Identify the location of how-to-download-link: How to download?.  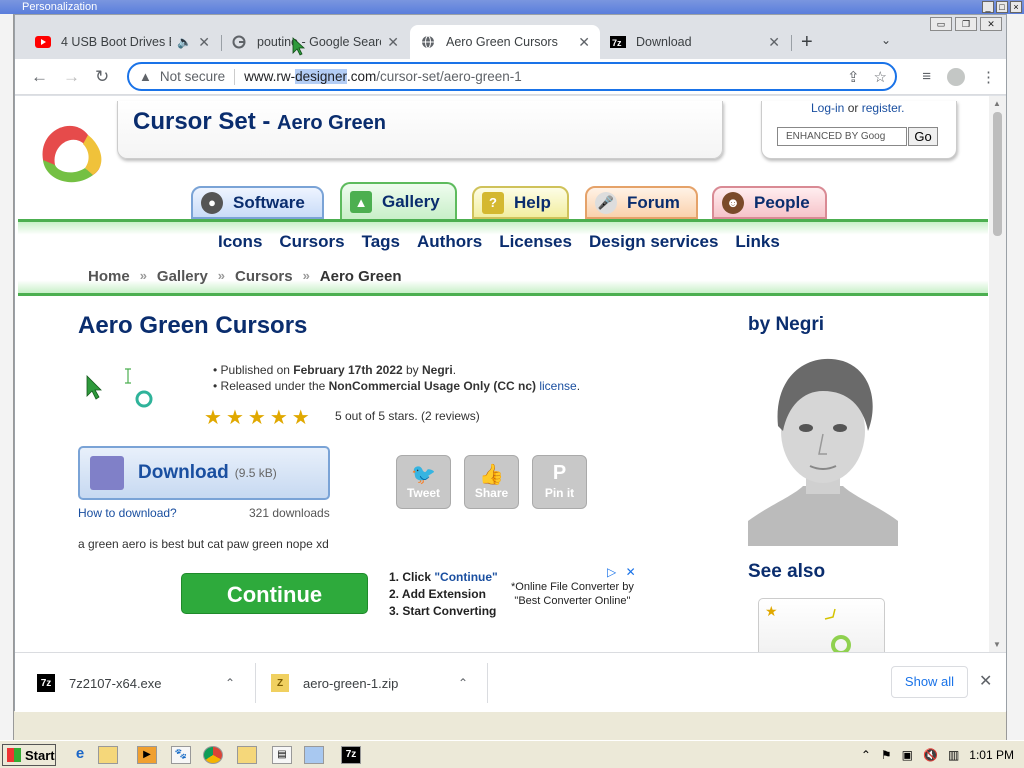
(127, 513).